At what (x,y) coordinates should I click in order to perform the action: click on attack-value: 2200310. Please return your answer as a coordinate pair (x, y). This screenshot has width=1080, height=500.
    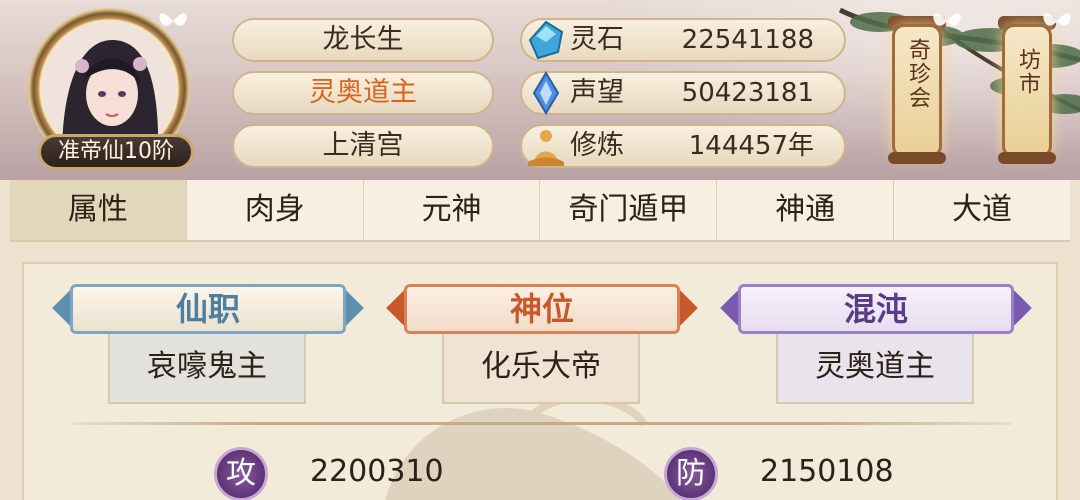
    Looking at the image, I should click on (377, 471).